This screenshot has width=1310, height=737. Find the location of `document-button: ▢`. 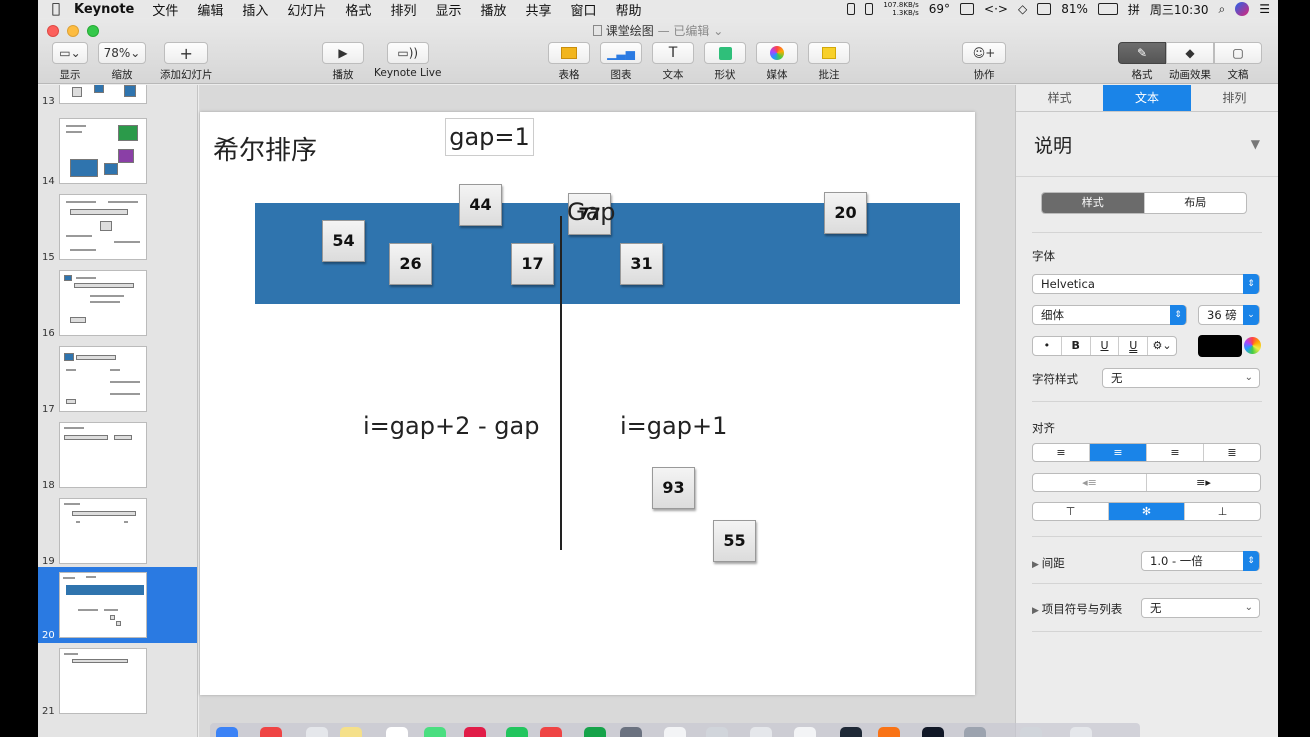

document-button: ▢ is located at coordinates (1238, 53).